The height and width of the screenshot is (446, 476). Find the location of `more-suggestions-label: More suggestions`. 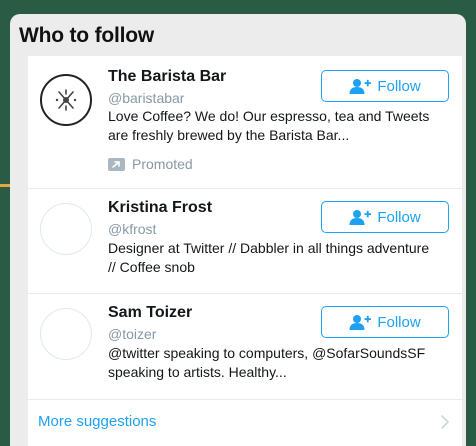

more-suggestions-label: More suggestions is located at coordinates (97, 421).